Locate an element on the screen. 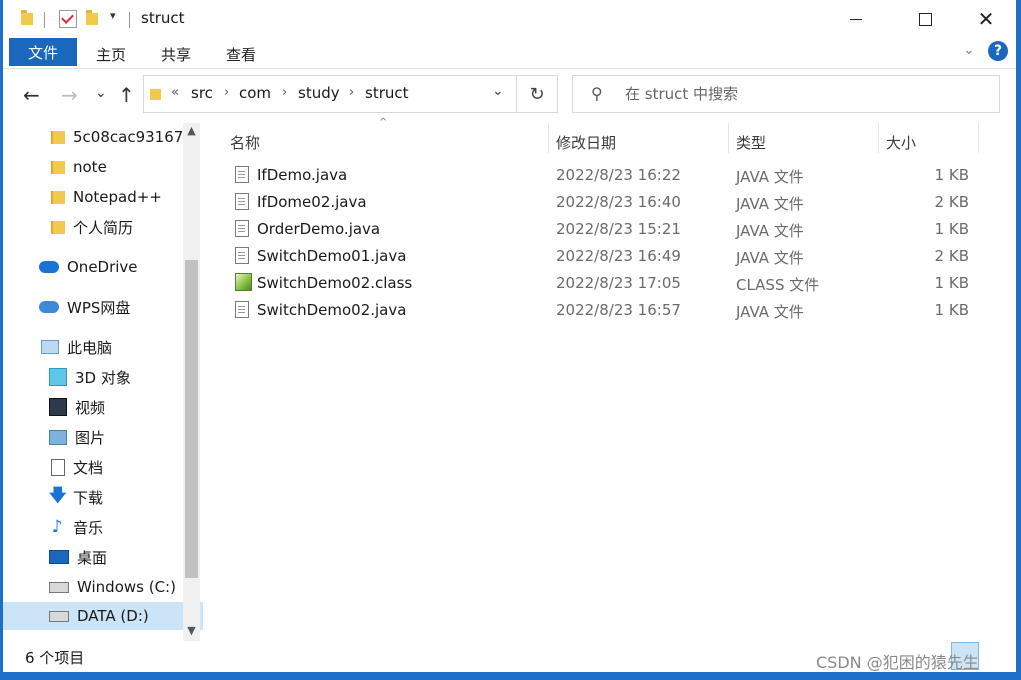  scroll-down-icon: ▼ is located at coordinates (191, 632).